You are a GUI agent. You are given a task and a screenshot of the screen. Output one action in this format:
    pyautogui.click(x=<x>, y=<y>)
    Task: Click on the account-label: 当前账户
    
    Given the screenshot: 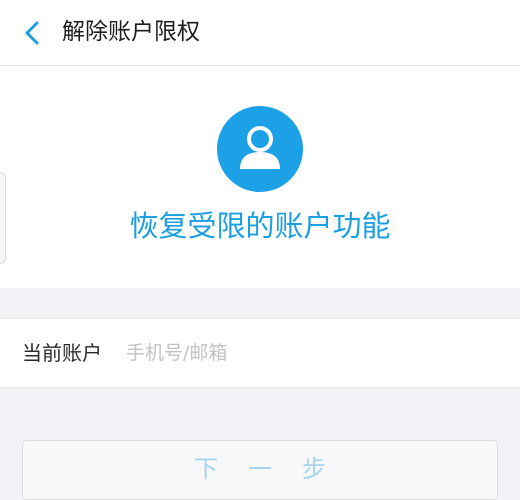 What is the action you would take?
    pyautogui.click(x=62, y=353)
    